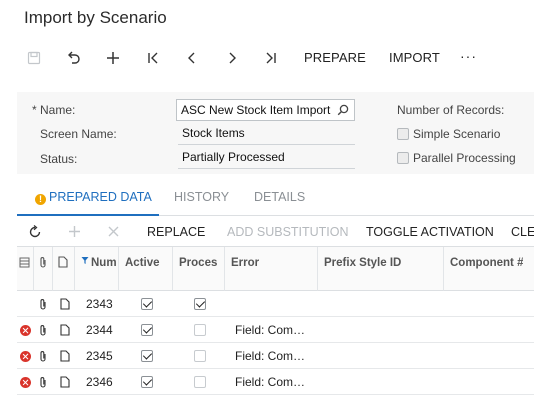  What do you see at coordinates (266, 134) in the screenshot?
I see `screen-name-field: Stock Items` at bounding box center [266, 134].